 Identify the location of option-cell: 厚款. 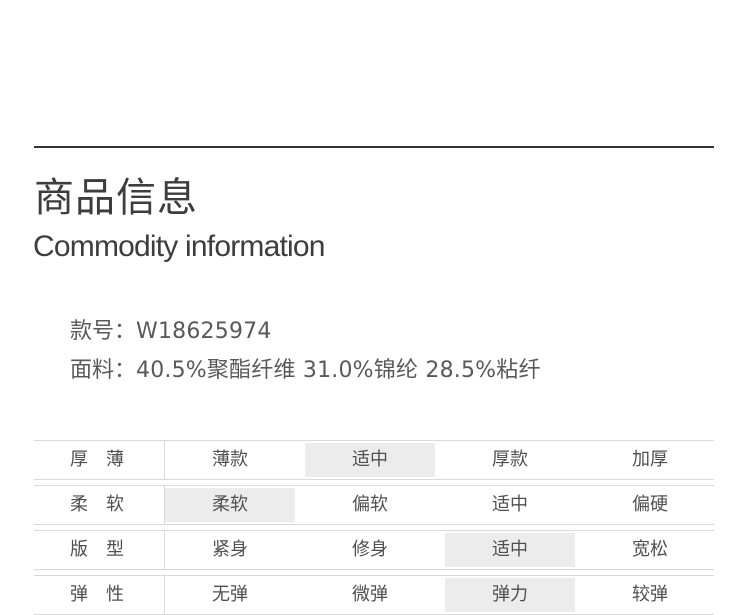
(510, 459).